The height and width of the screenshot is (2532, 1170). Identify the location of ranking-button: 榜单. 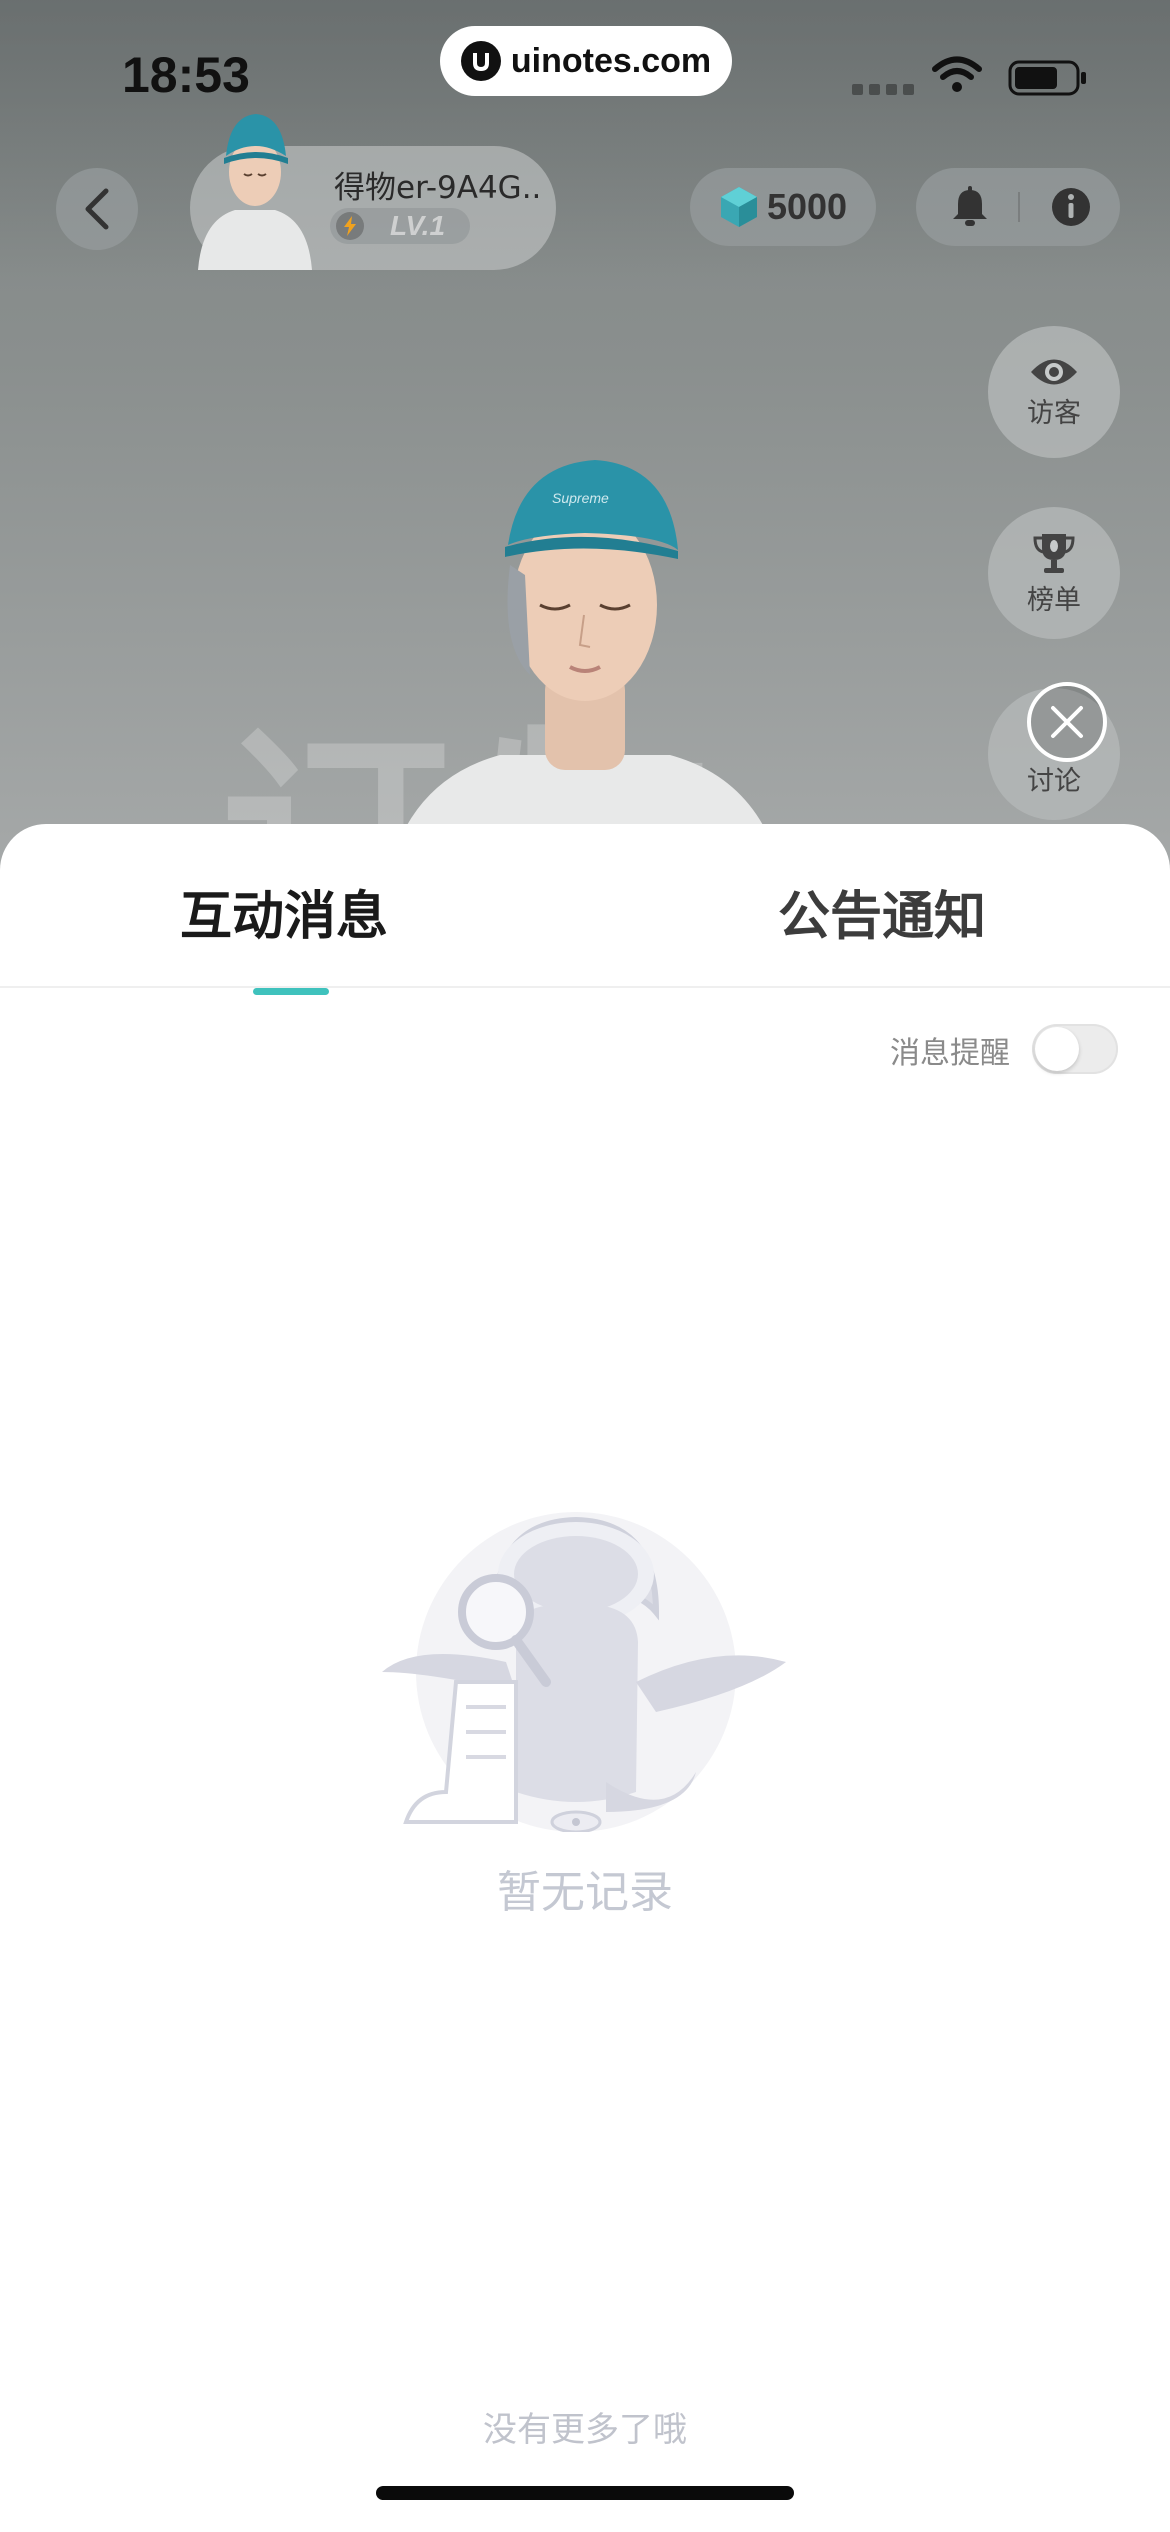
(1054, 573).